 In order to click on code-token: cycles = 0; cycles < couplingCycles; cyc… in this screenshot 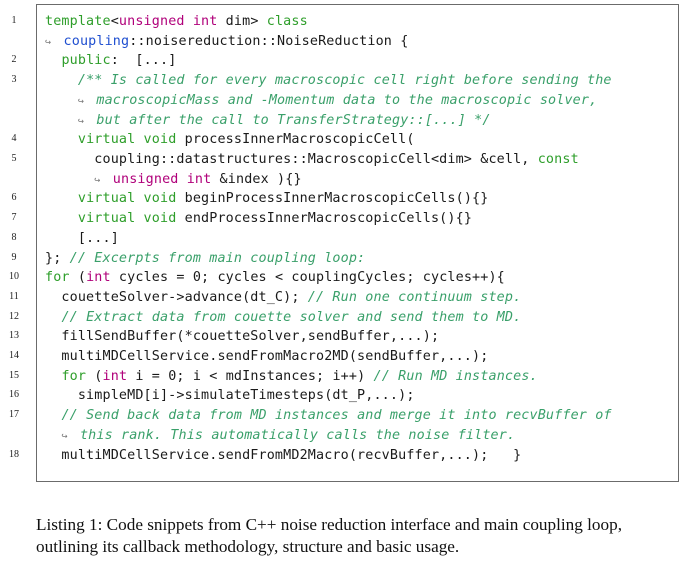, I will do `click(307, 278)`.